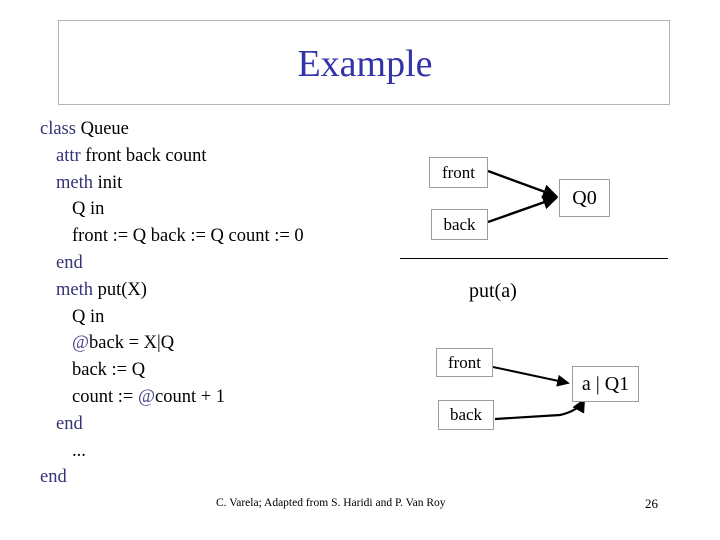  What do you see at coordinates (190, 396) in the screenshot?
I see `code-text: count + 1` at bounding box center [190, 396].